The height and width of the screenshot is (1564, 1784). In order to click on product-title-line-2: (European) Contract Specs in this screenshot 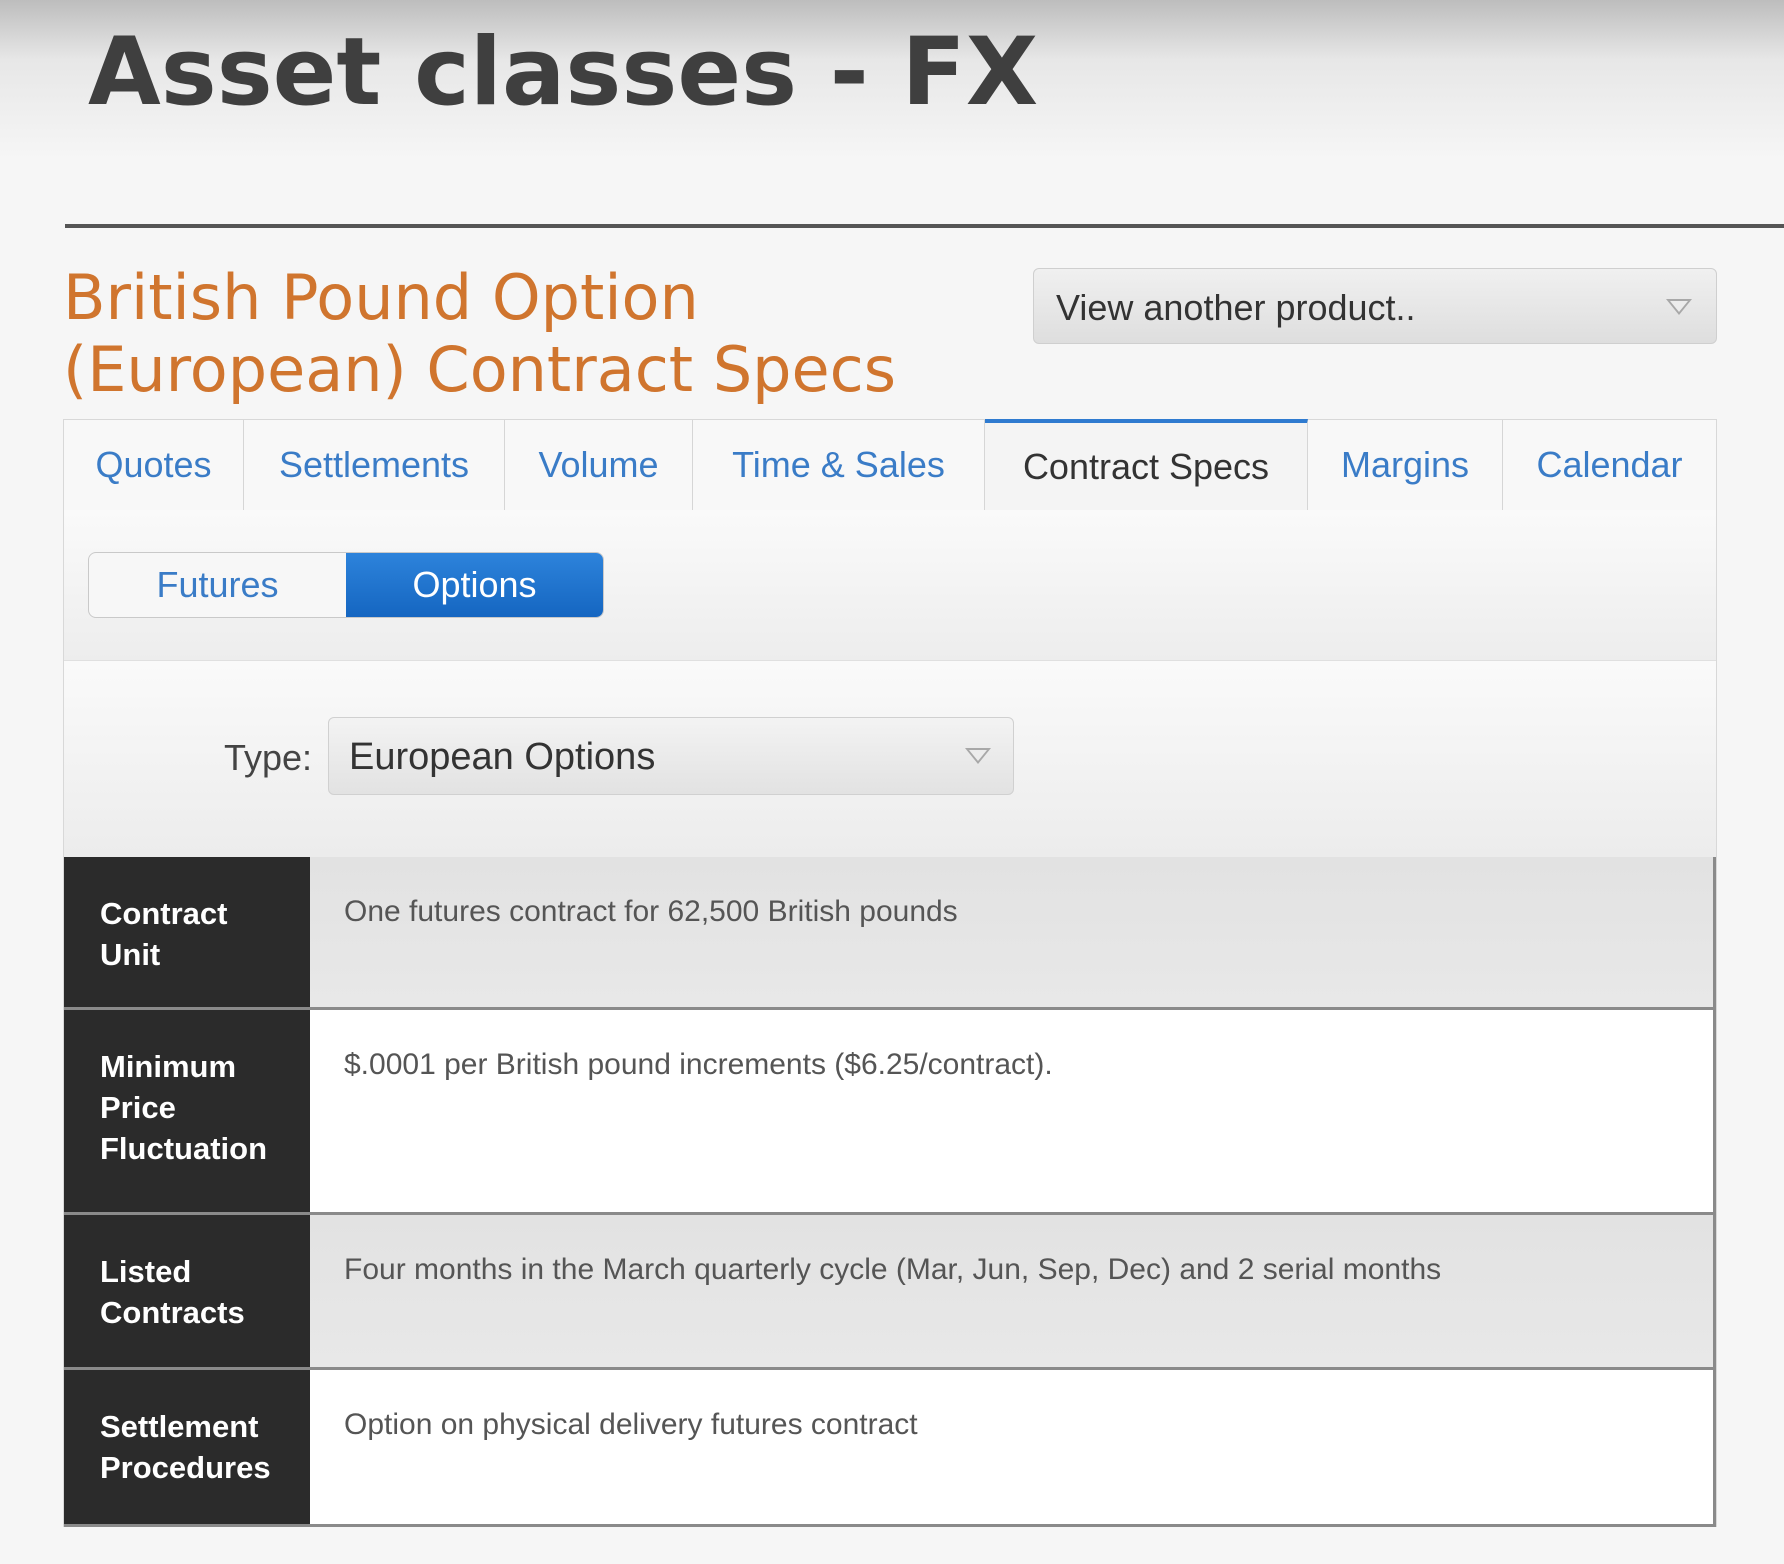, I will do `click(480, 369)`.